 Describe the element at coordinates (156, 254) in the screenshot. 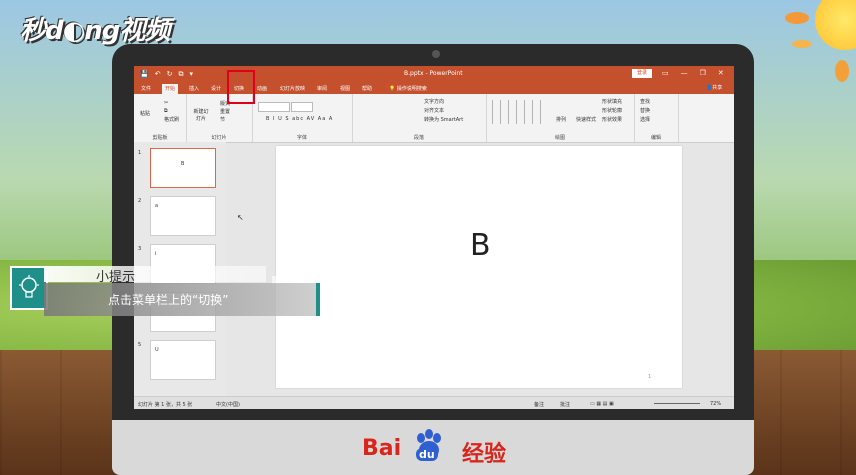

I see `thumbnail-text: i` at that location.